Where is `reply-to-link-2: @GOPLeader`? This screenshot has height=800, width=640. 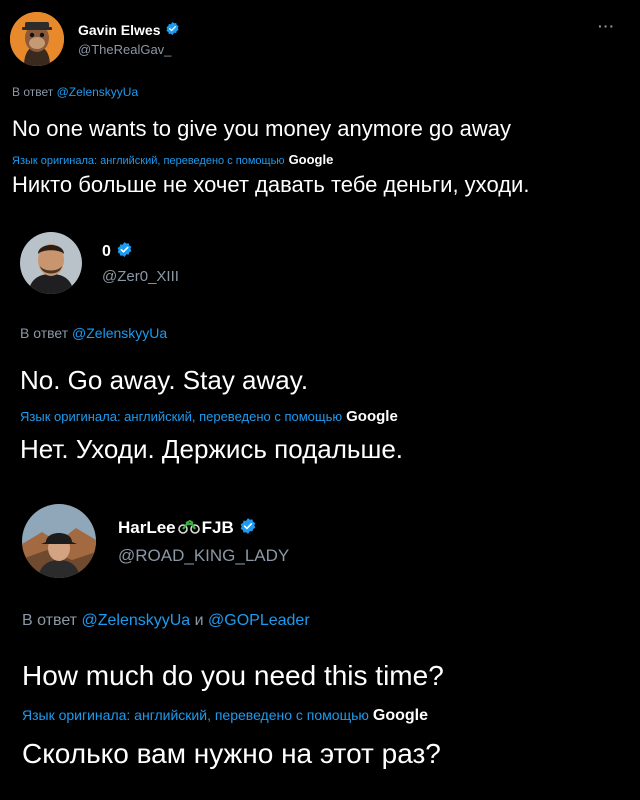 reply-to-link-2: @GOPLeader is located at coordinates (259, 620).